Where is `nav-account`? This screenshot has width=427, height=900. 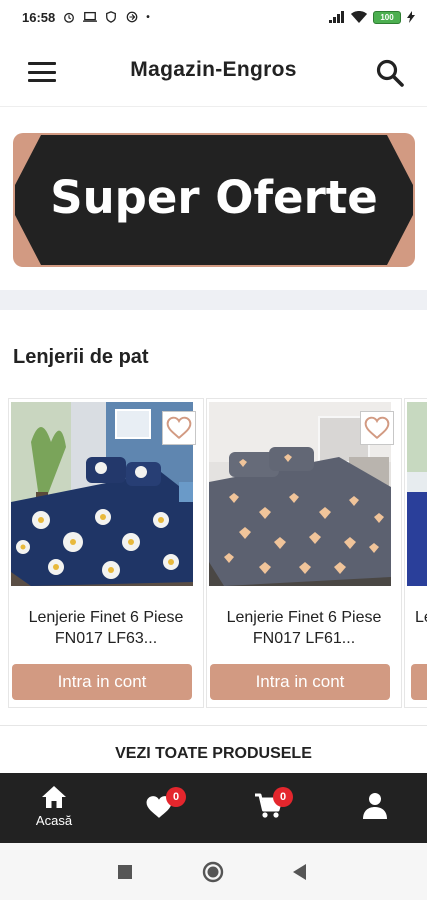
nav-account is located at coordinates (375, 808).